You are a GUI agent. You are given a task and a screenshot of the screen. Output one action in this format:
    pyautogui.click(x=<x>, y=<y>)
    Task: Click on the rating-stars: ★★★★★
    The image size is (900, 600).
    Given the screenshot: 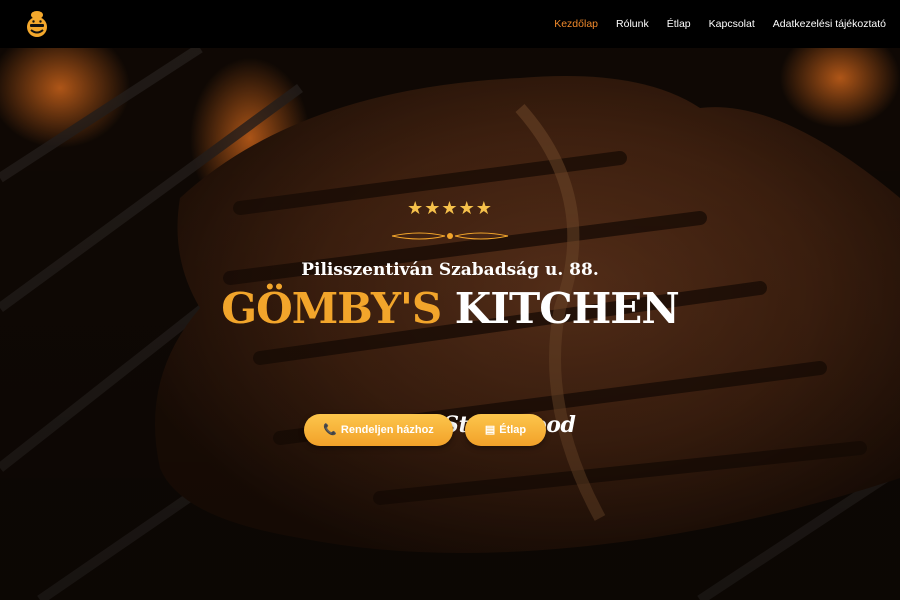 What is the action you would take?
    pyautogui.click(x=450, y=208)
    